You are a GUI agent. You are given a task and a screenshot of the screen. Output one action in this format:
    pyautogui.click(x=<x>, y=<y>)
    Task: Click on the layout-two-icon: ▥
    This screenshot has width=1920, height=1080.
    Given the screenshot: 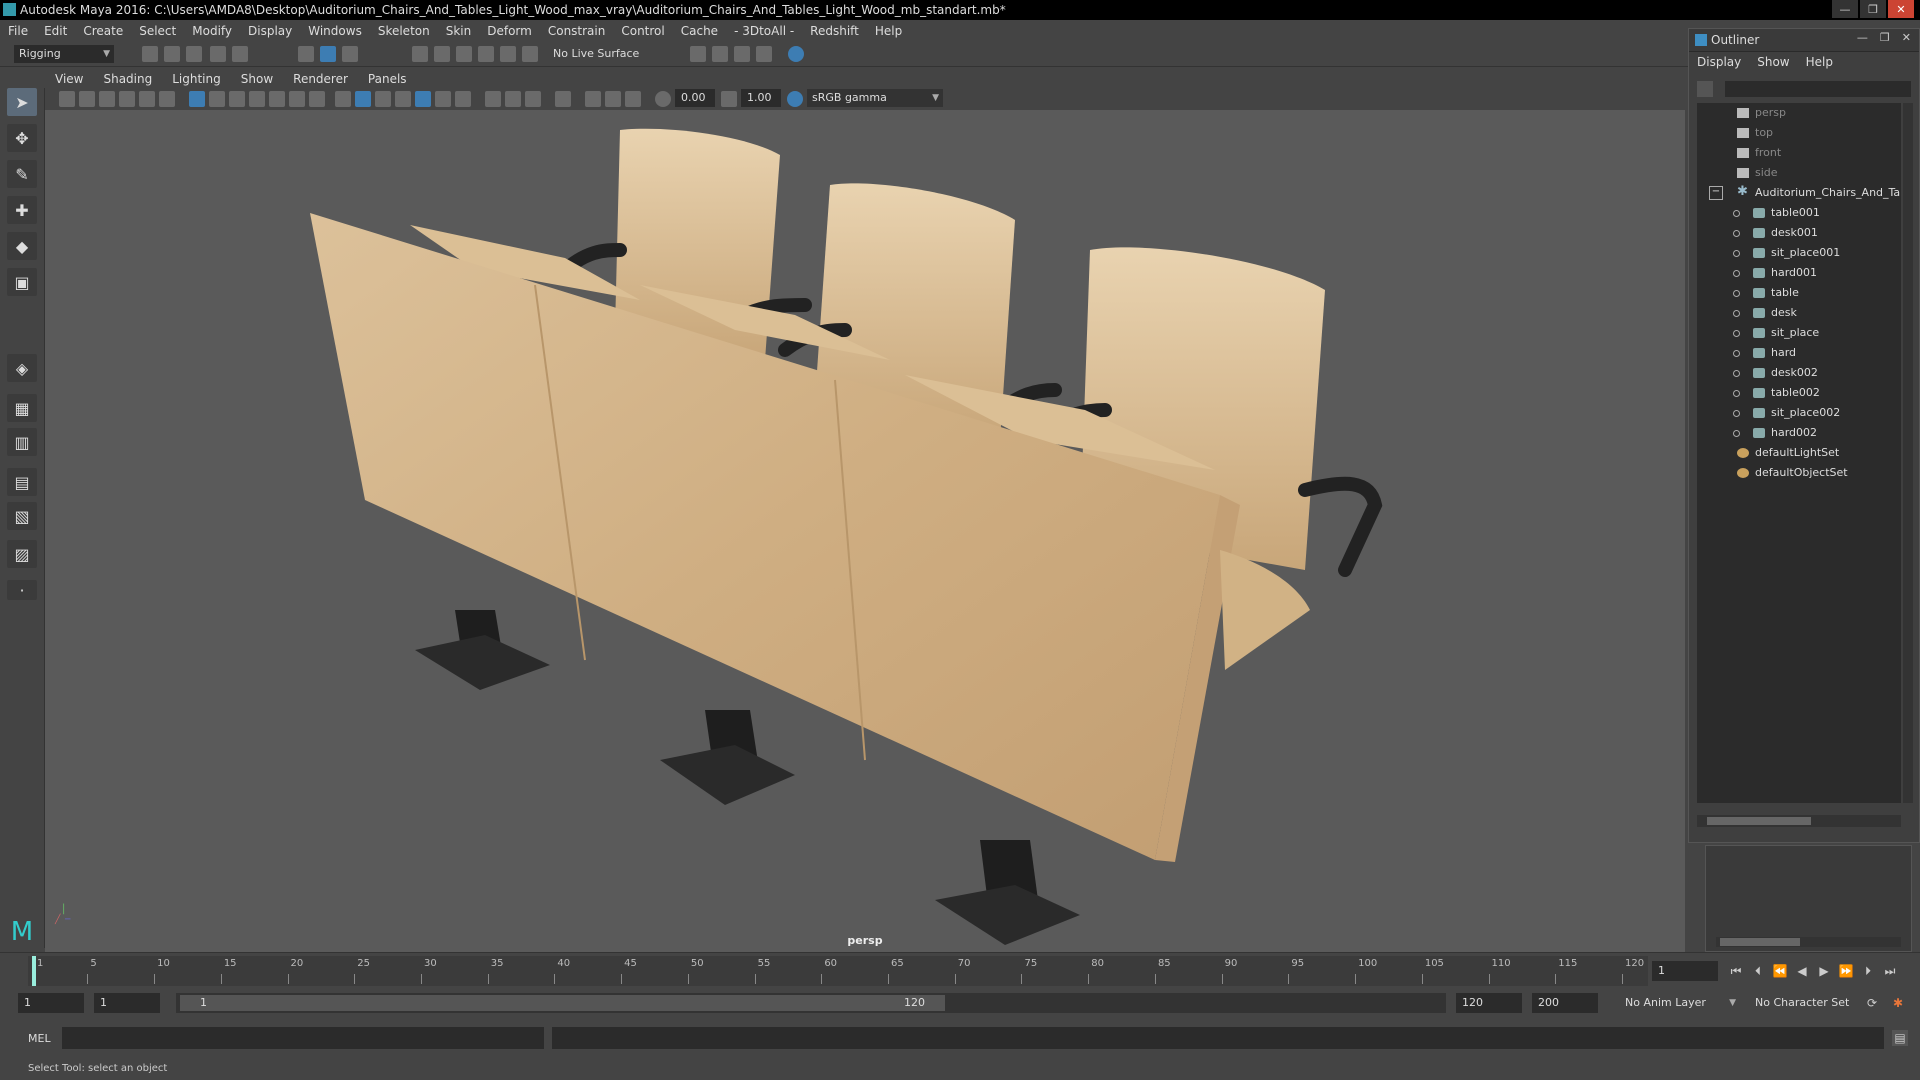 What is the action you would take?
    pyautogui.click(x=22, y=442)
    